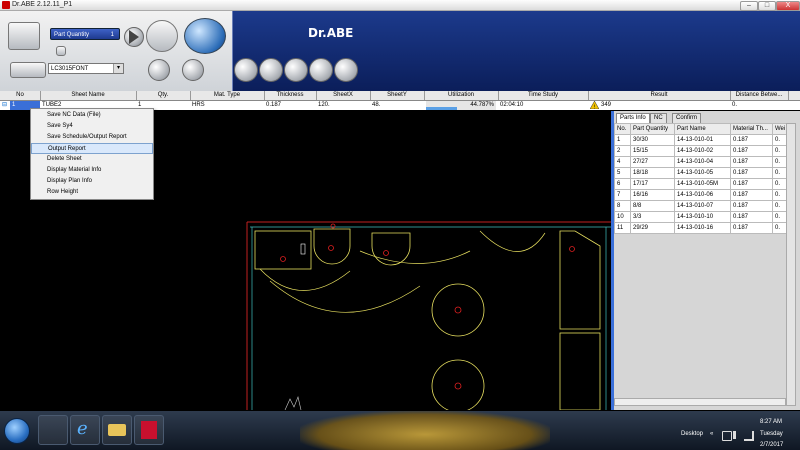 The width and height of the screenshot is (800, 450). Describe the element at coordinates (92, 192) in the screenshot. I see `menu-item-row-height: Row Height` at that location.